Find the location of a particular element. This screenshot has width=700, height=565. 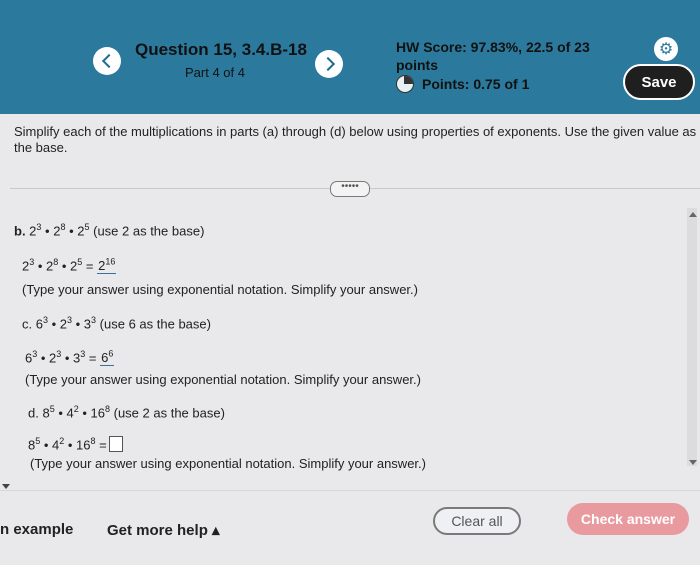

chevron-right-icon is located at coordinates (327, 64).